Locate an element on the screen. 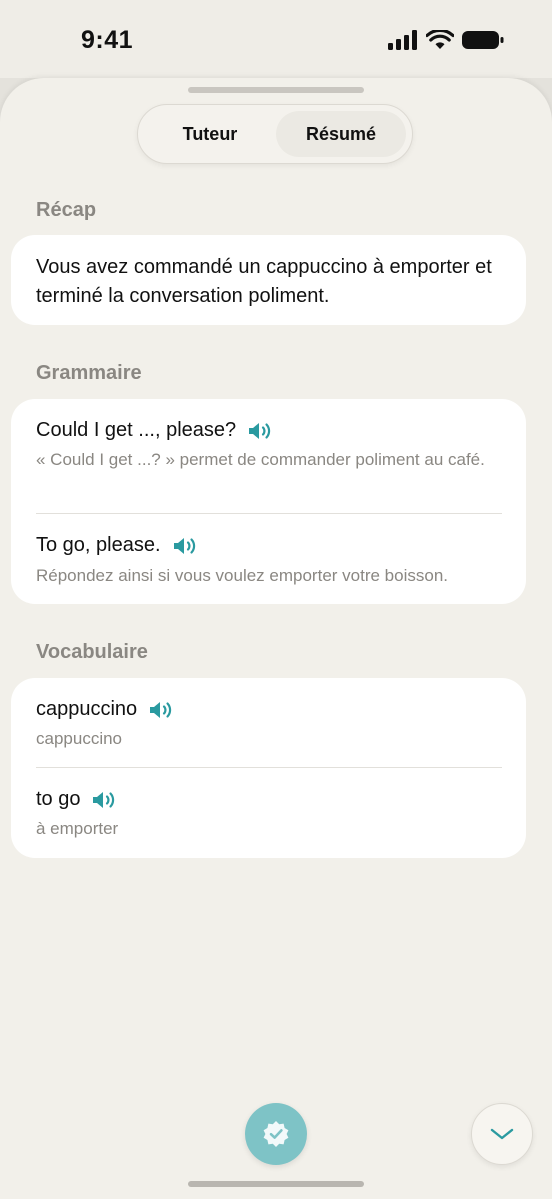 Image resolution: width=552 pixels, height=1199 pixels. vocabulary-card: cappuccino cappuccino to go à emporter is located at coordinates (268, 768).